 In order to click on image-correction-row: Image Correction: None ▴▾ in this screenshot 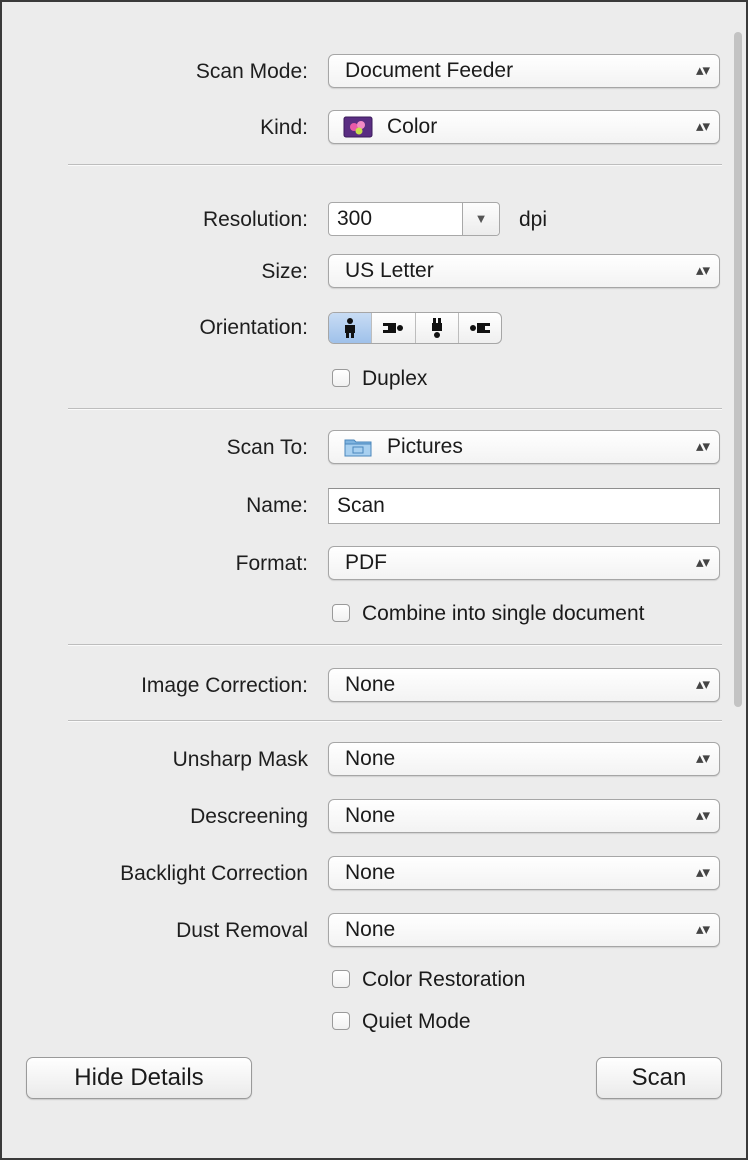, I will do `click(362, 686)`.